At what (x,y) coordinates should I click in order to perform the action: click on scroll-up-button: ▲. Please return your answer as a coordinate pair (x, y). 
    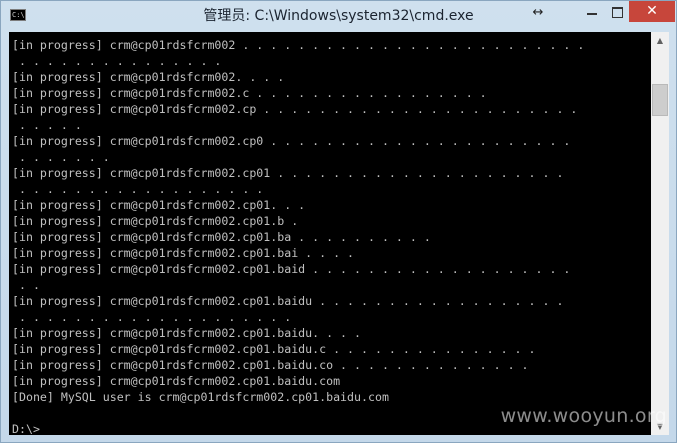
    Looking at the image, I should click on (660, 40).